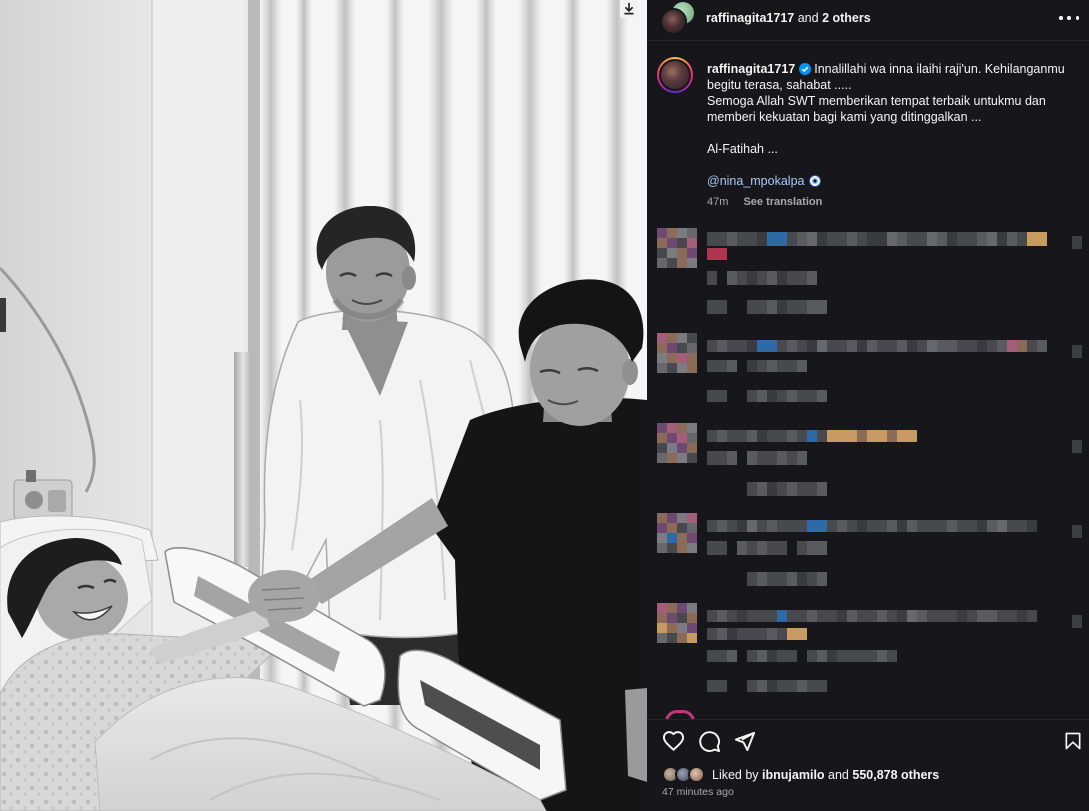 This screenshot has height=811, width=1089. Describe the element at coordinates (793, 775) in the screenshot. I see `liked-by-user: ibnujamilo` at that location.